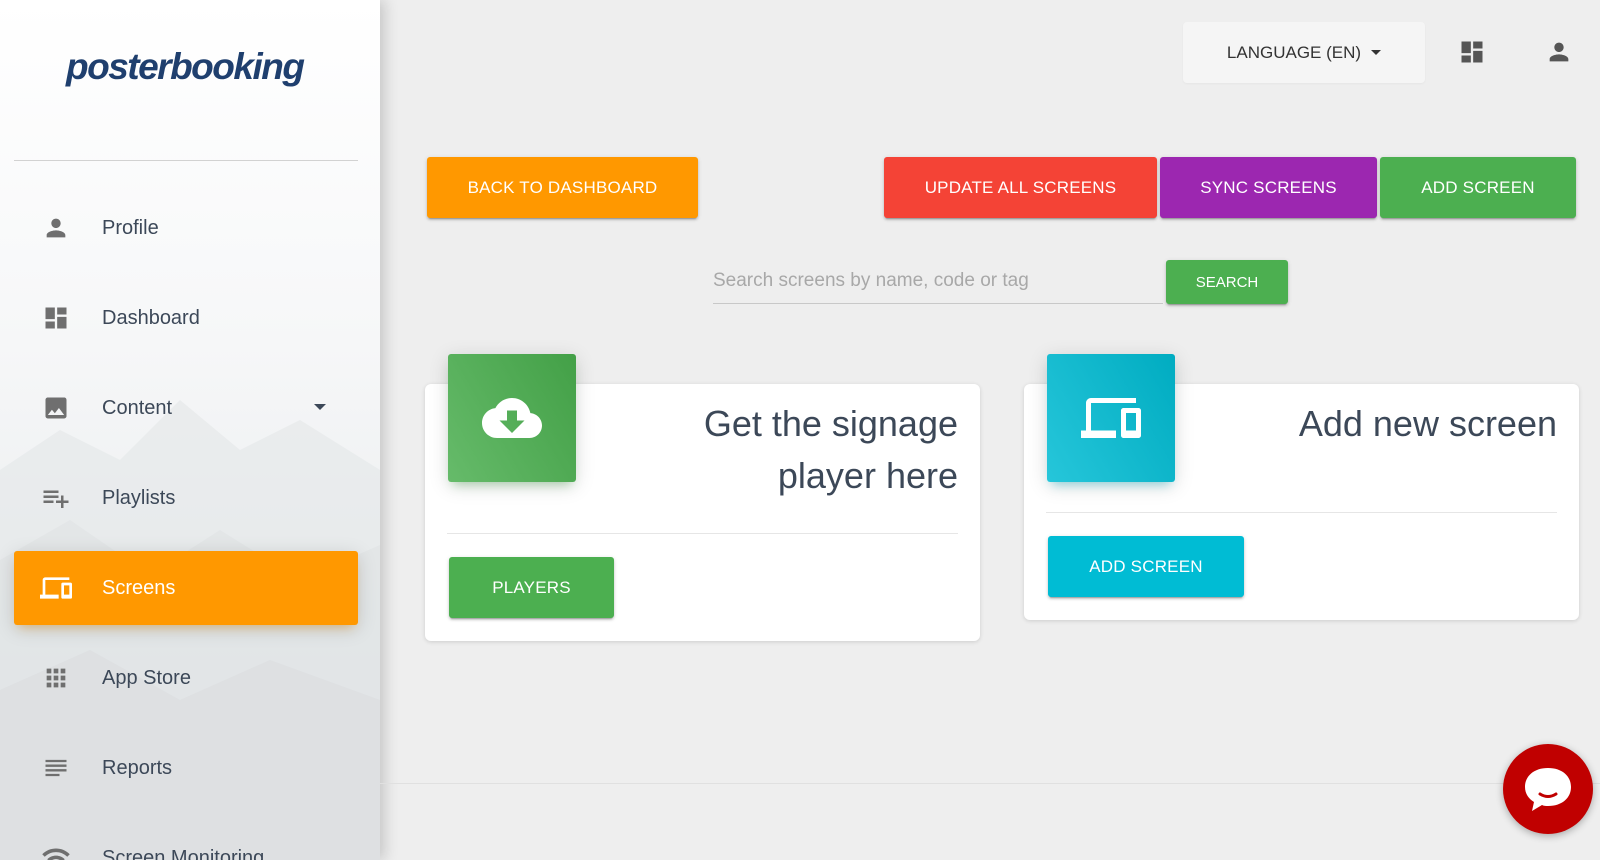  What do you see at coordinates (183, 853) in the screenshot?
I see `sidebar-item-label: Screen Monitoring` at bounding box center [183, 853].